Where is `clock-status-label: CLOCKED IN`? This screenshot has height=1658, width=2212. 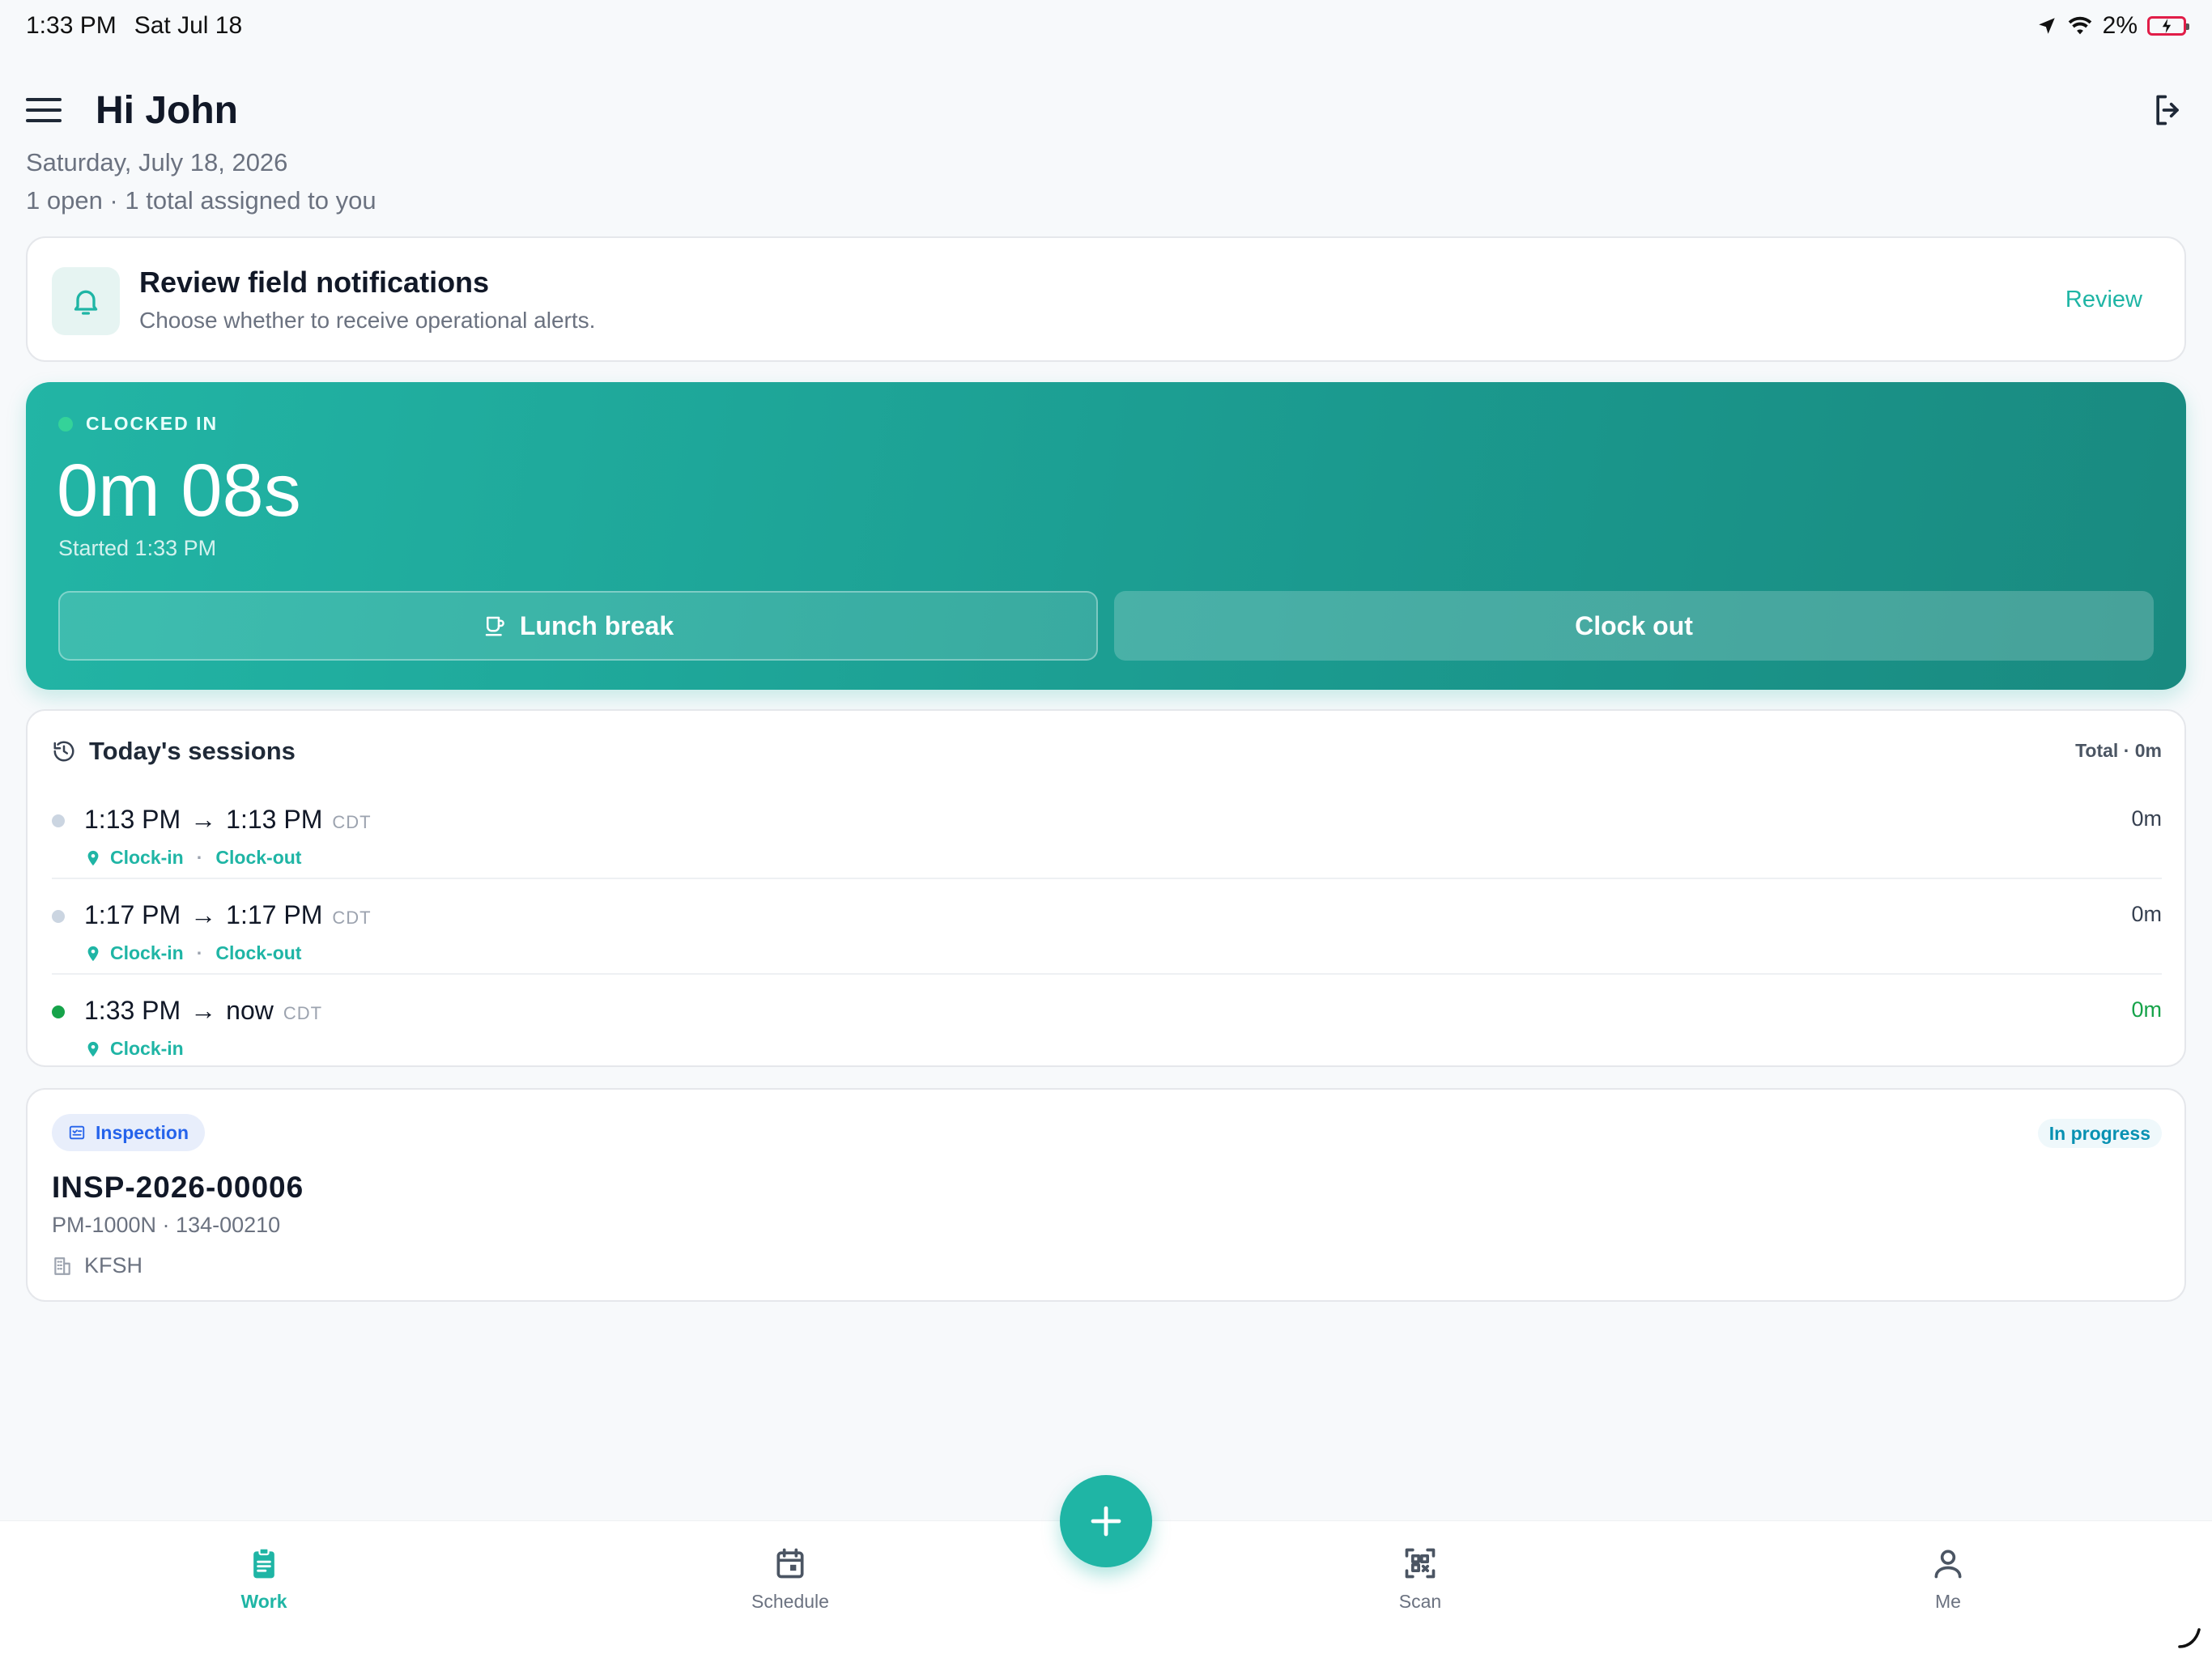
clock-status-label: CLOCKED IN is located at coordinates (153, 423).